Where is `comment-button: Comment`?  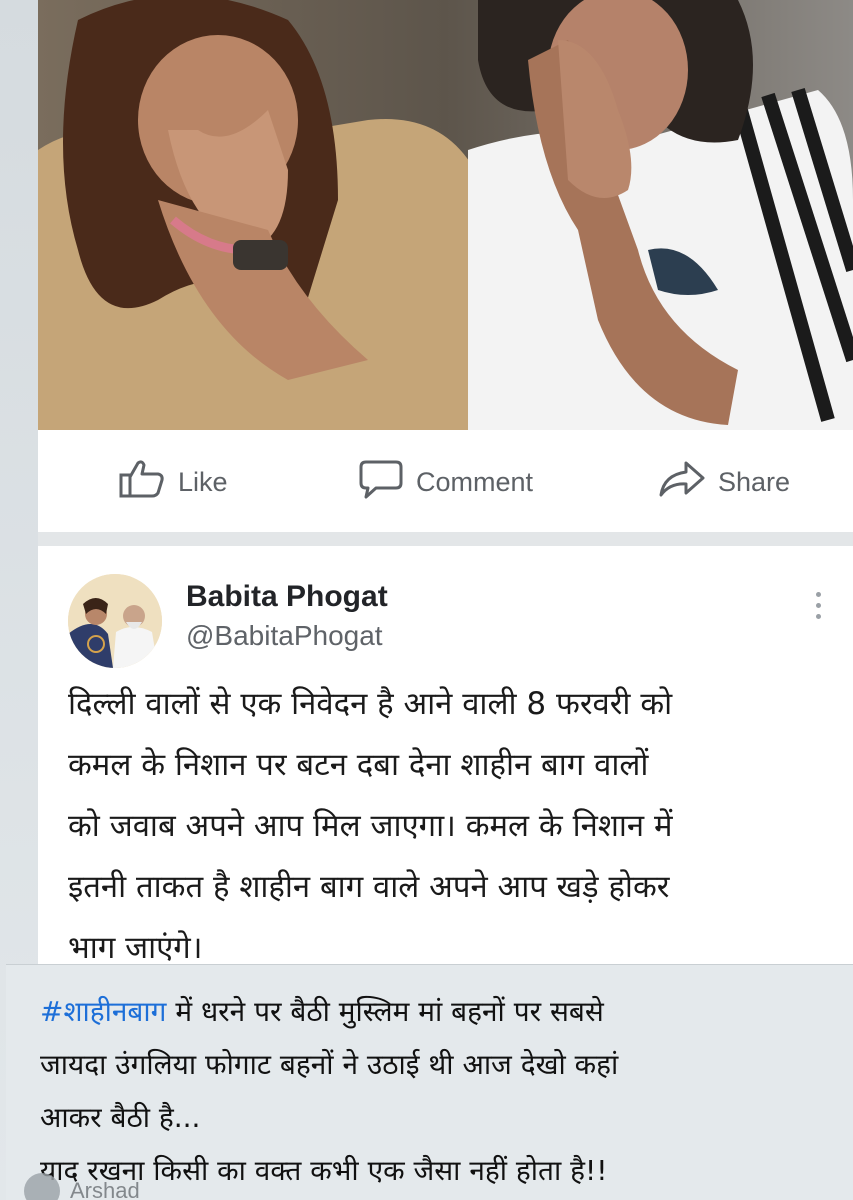 comment-button: Comment is located at coordinates (445, 482).